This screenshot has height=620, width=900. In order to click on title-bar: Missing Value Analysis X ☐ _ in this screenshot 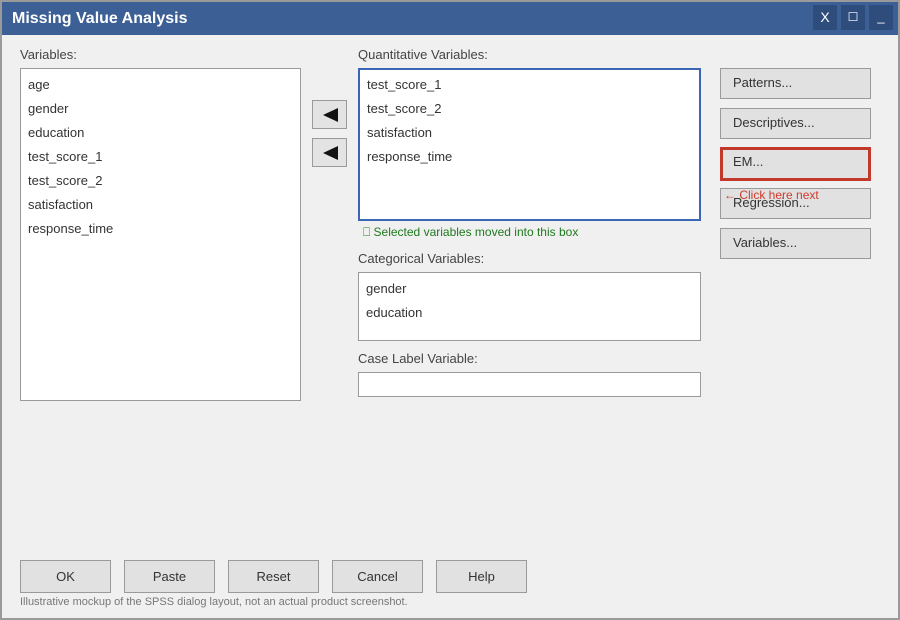, I will do `click(450, 18)`.